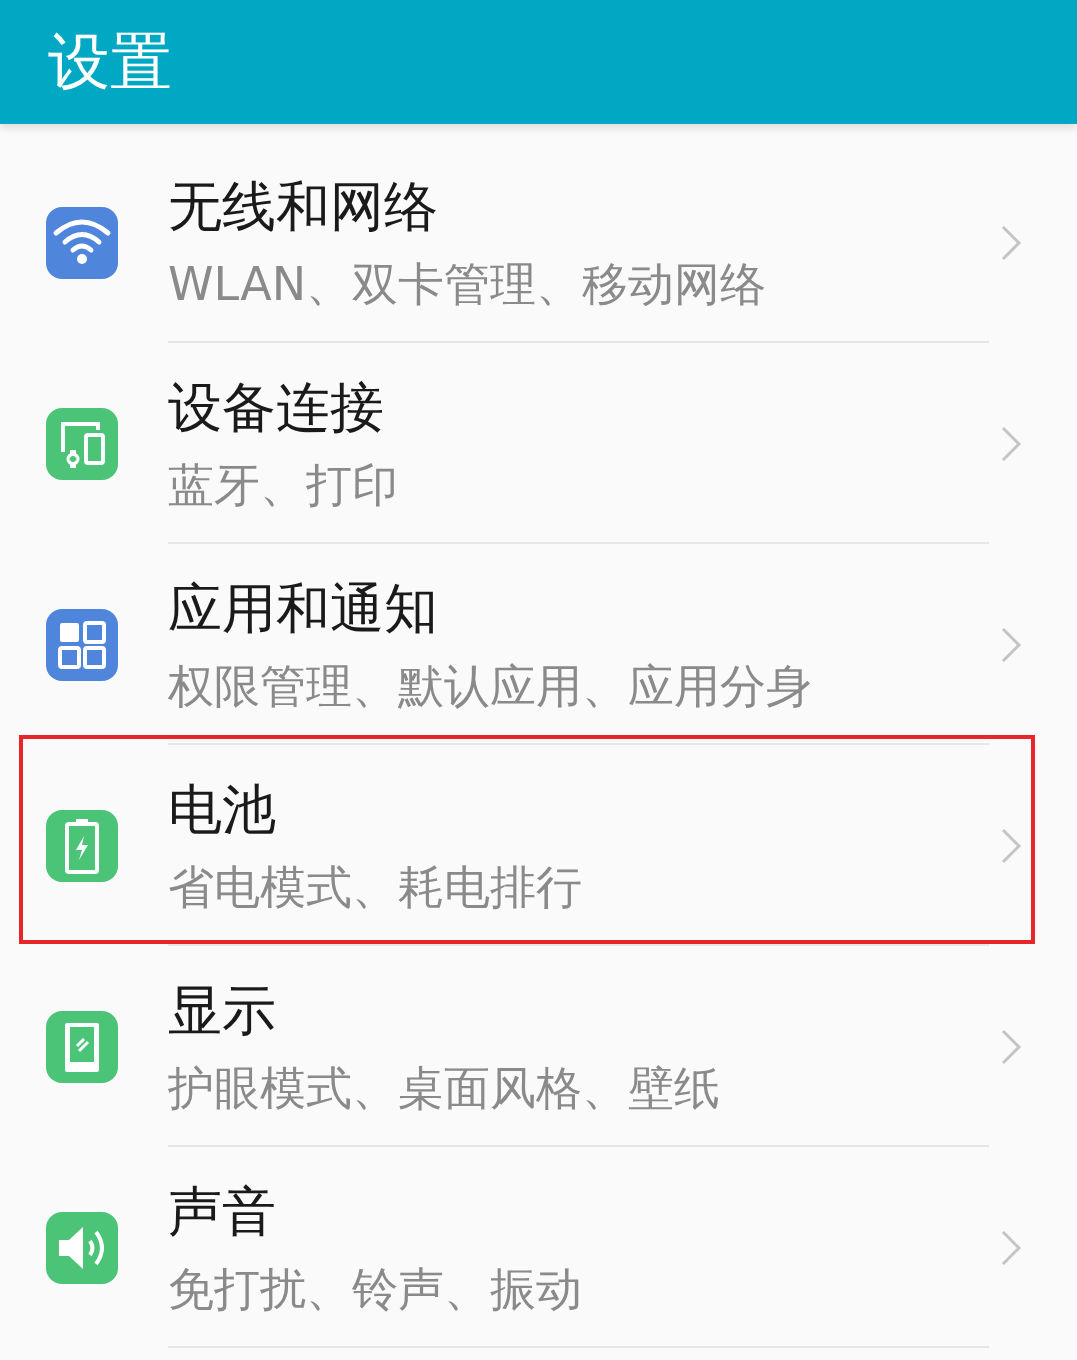 Image resolution: width=1077 pixels, height=1360 pixels. What do you see at coordinates (82, 242) in the screenshot?
I see `wifi-icon` at bounding box center [82, 242].